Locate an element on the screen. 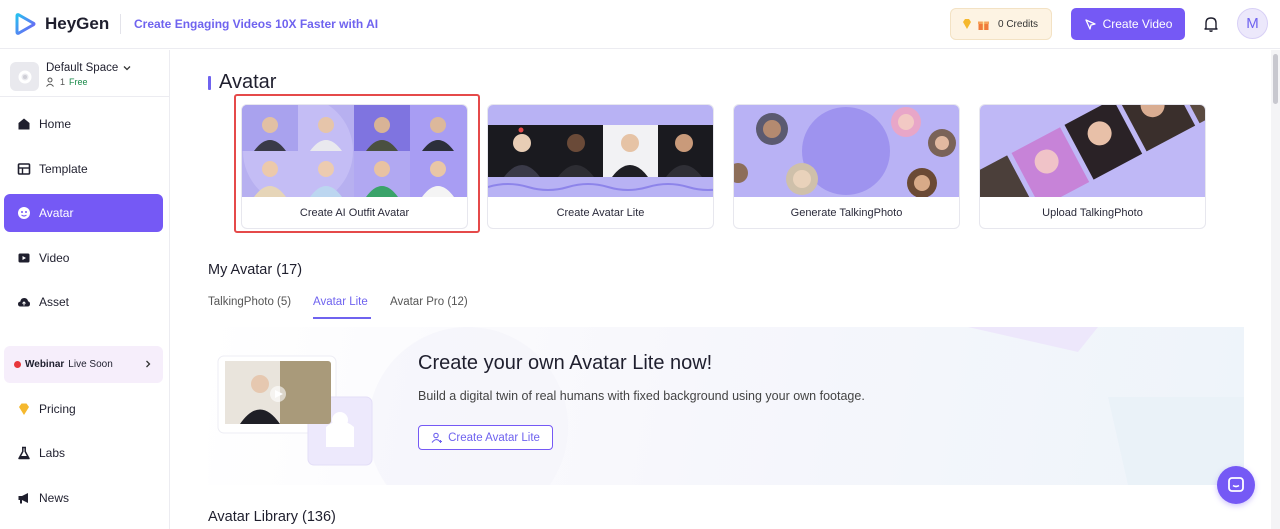 Image resolution: width=1280 pixels, height=529 pixels. sidebar-item-label: News is located at coordinates (54, 498).